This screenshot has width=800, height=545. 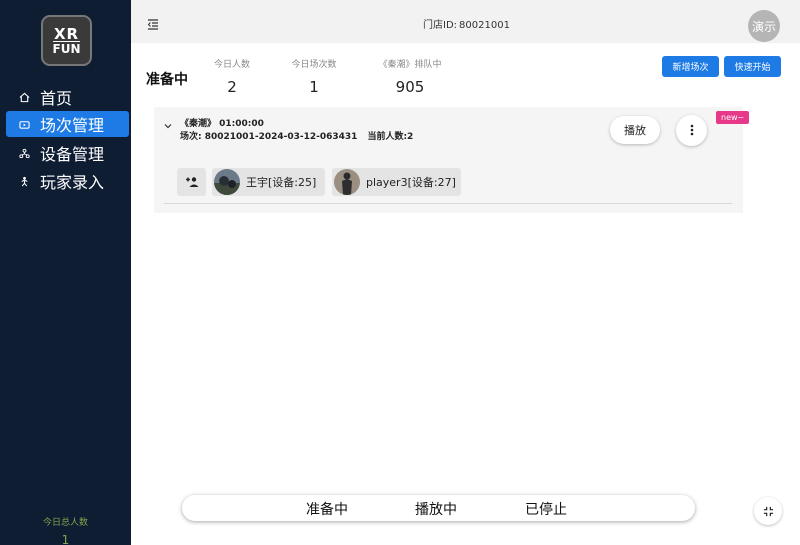 I want to click on logo-text-top: XR, so click(x=66, y=33).